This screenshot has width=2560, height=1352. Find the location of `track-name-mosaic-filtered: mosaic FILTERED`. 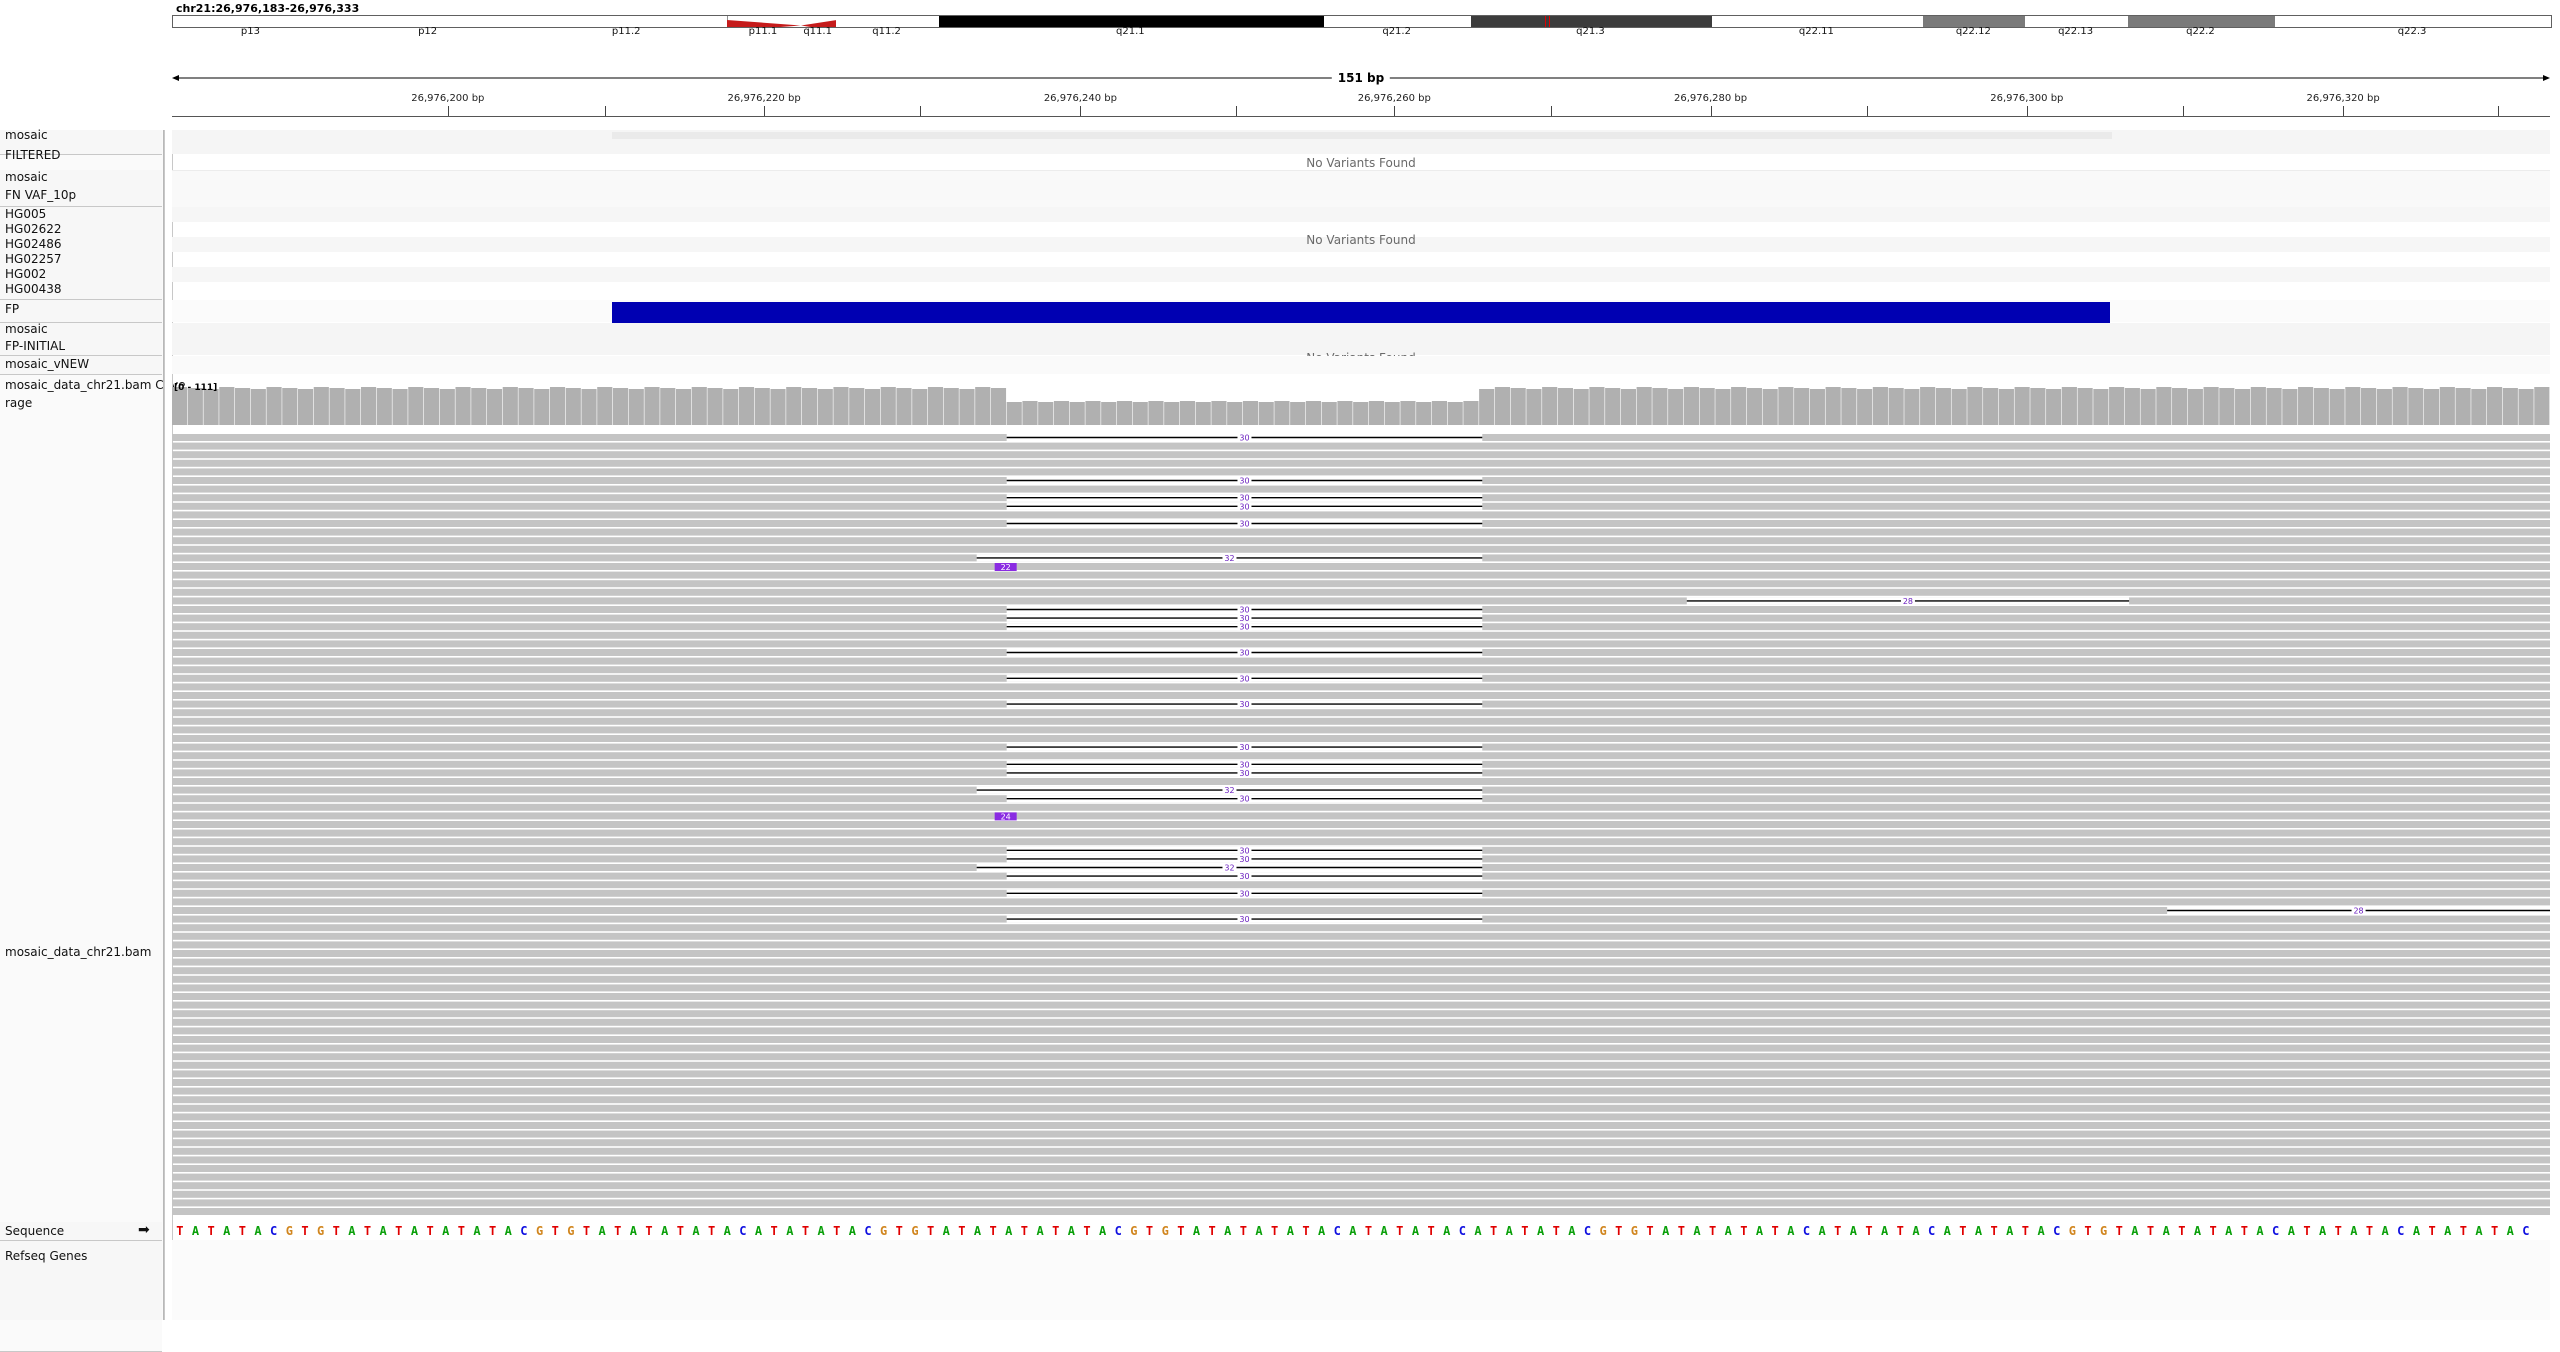

track-name-mosaic-filtered: mosaic FILTERED is located at coordinates (81, 145).